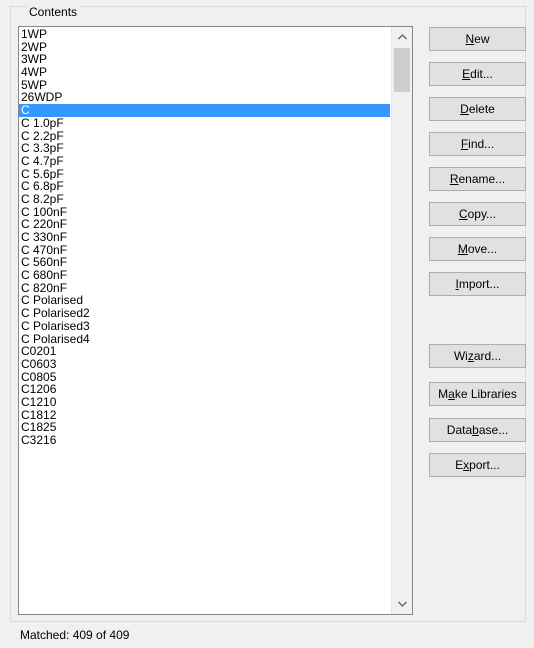 Image resolution: width=534 pixels, height=648 pixels. What do you see at coordinates (204, 377) in the screenshot?
I see `list-item: C0805` at bounding box center [204, 377].